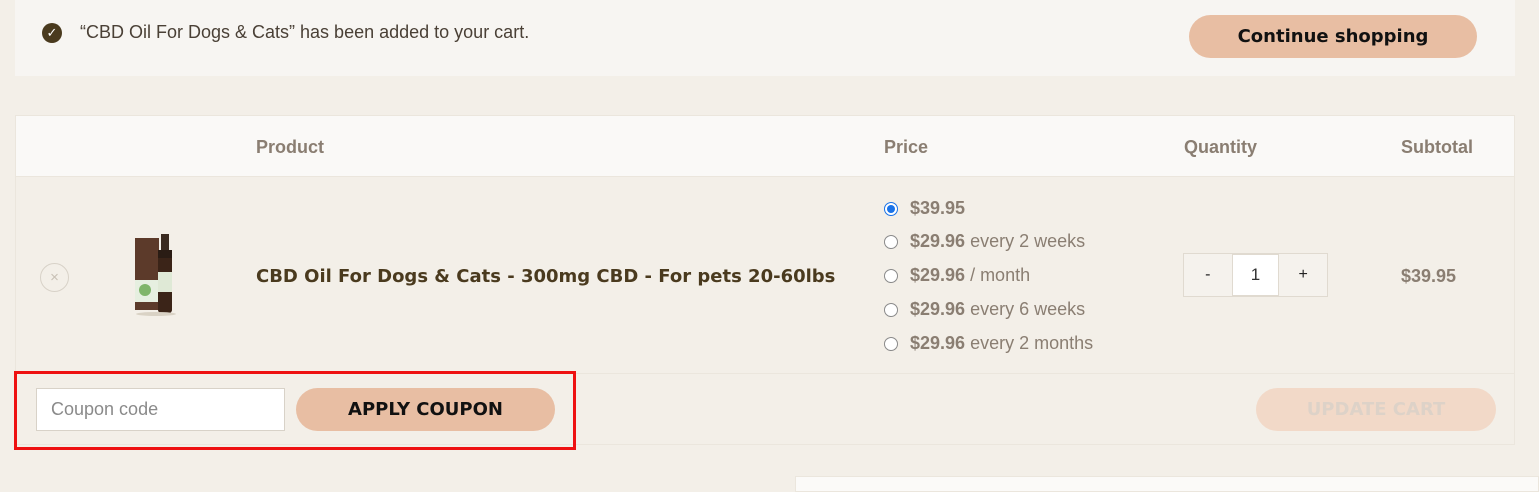  Describe the element at coordinates (957, 275) in the screenshot. I see `price-option: $29.96 / month` at that location.